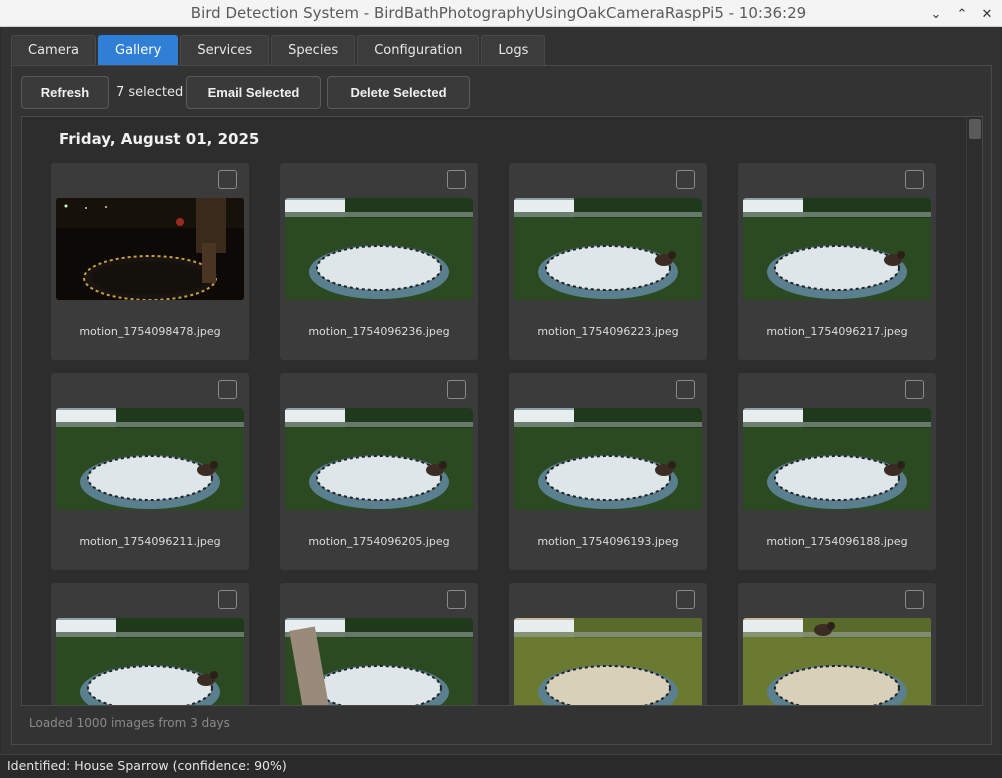 Image resolution: width=1002 pixels, height=778 pixels. I want to click on image-card: motion_1754096211.jpeg, so click(150, 471).